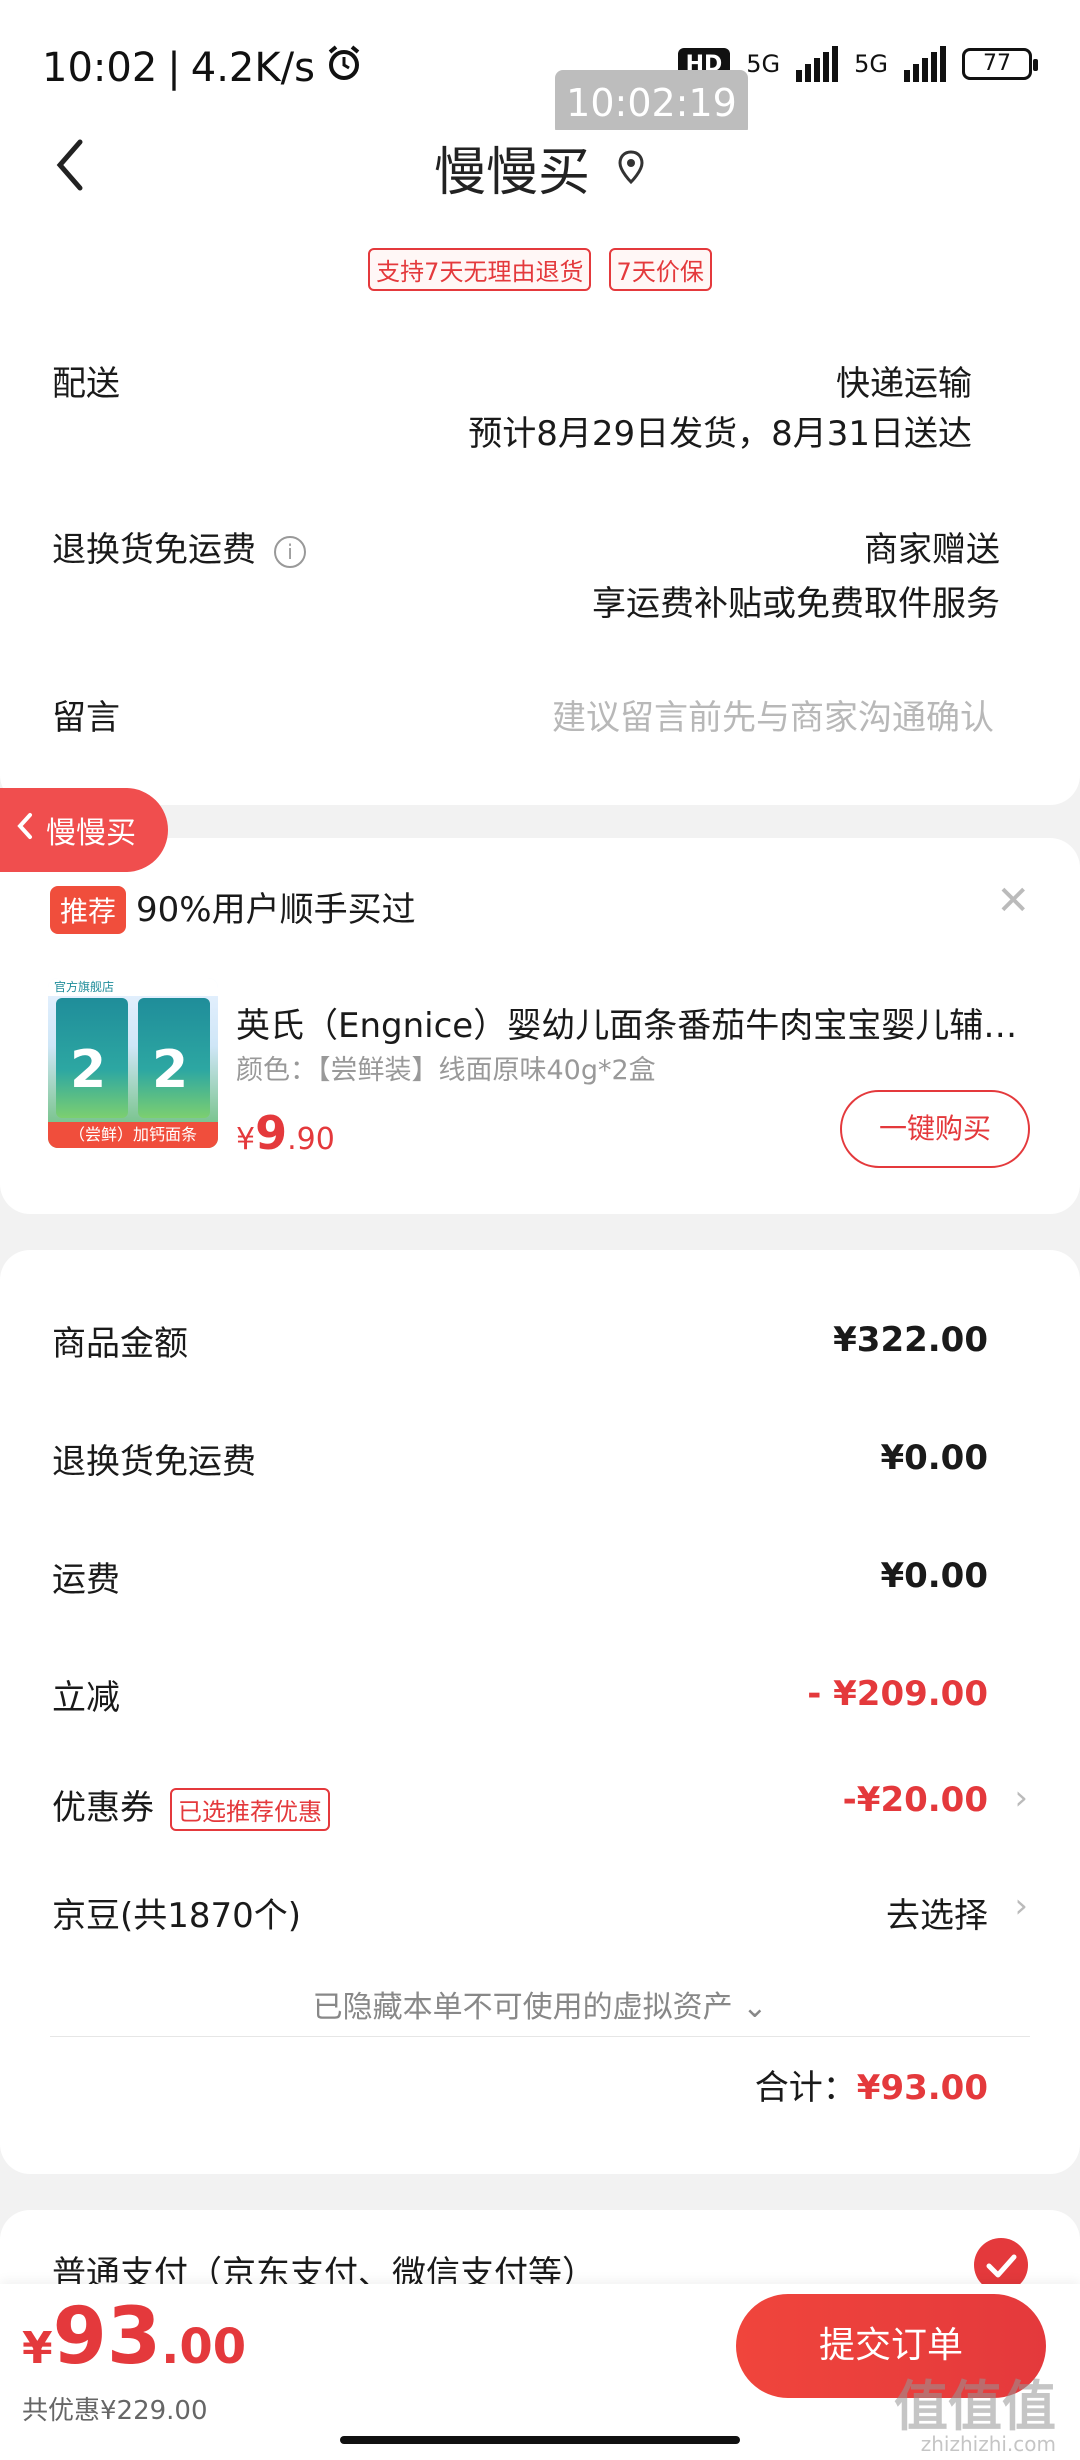 This screenshot has height=2460, width=1080. I want to click on total-value: ¥93.00, so click(922, 2088).